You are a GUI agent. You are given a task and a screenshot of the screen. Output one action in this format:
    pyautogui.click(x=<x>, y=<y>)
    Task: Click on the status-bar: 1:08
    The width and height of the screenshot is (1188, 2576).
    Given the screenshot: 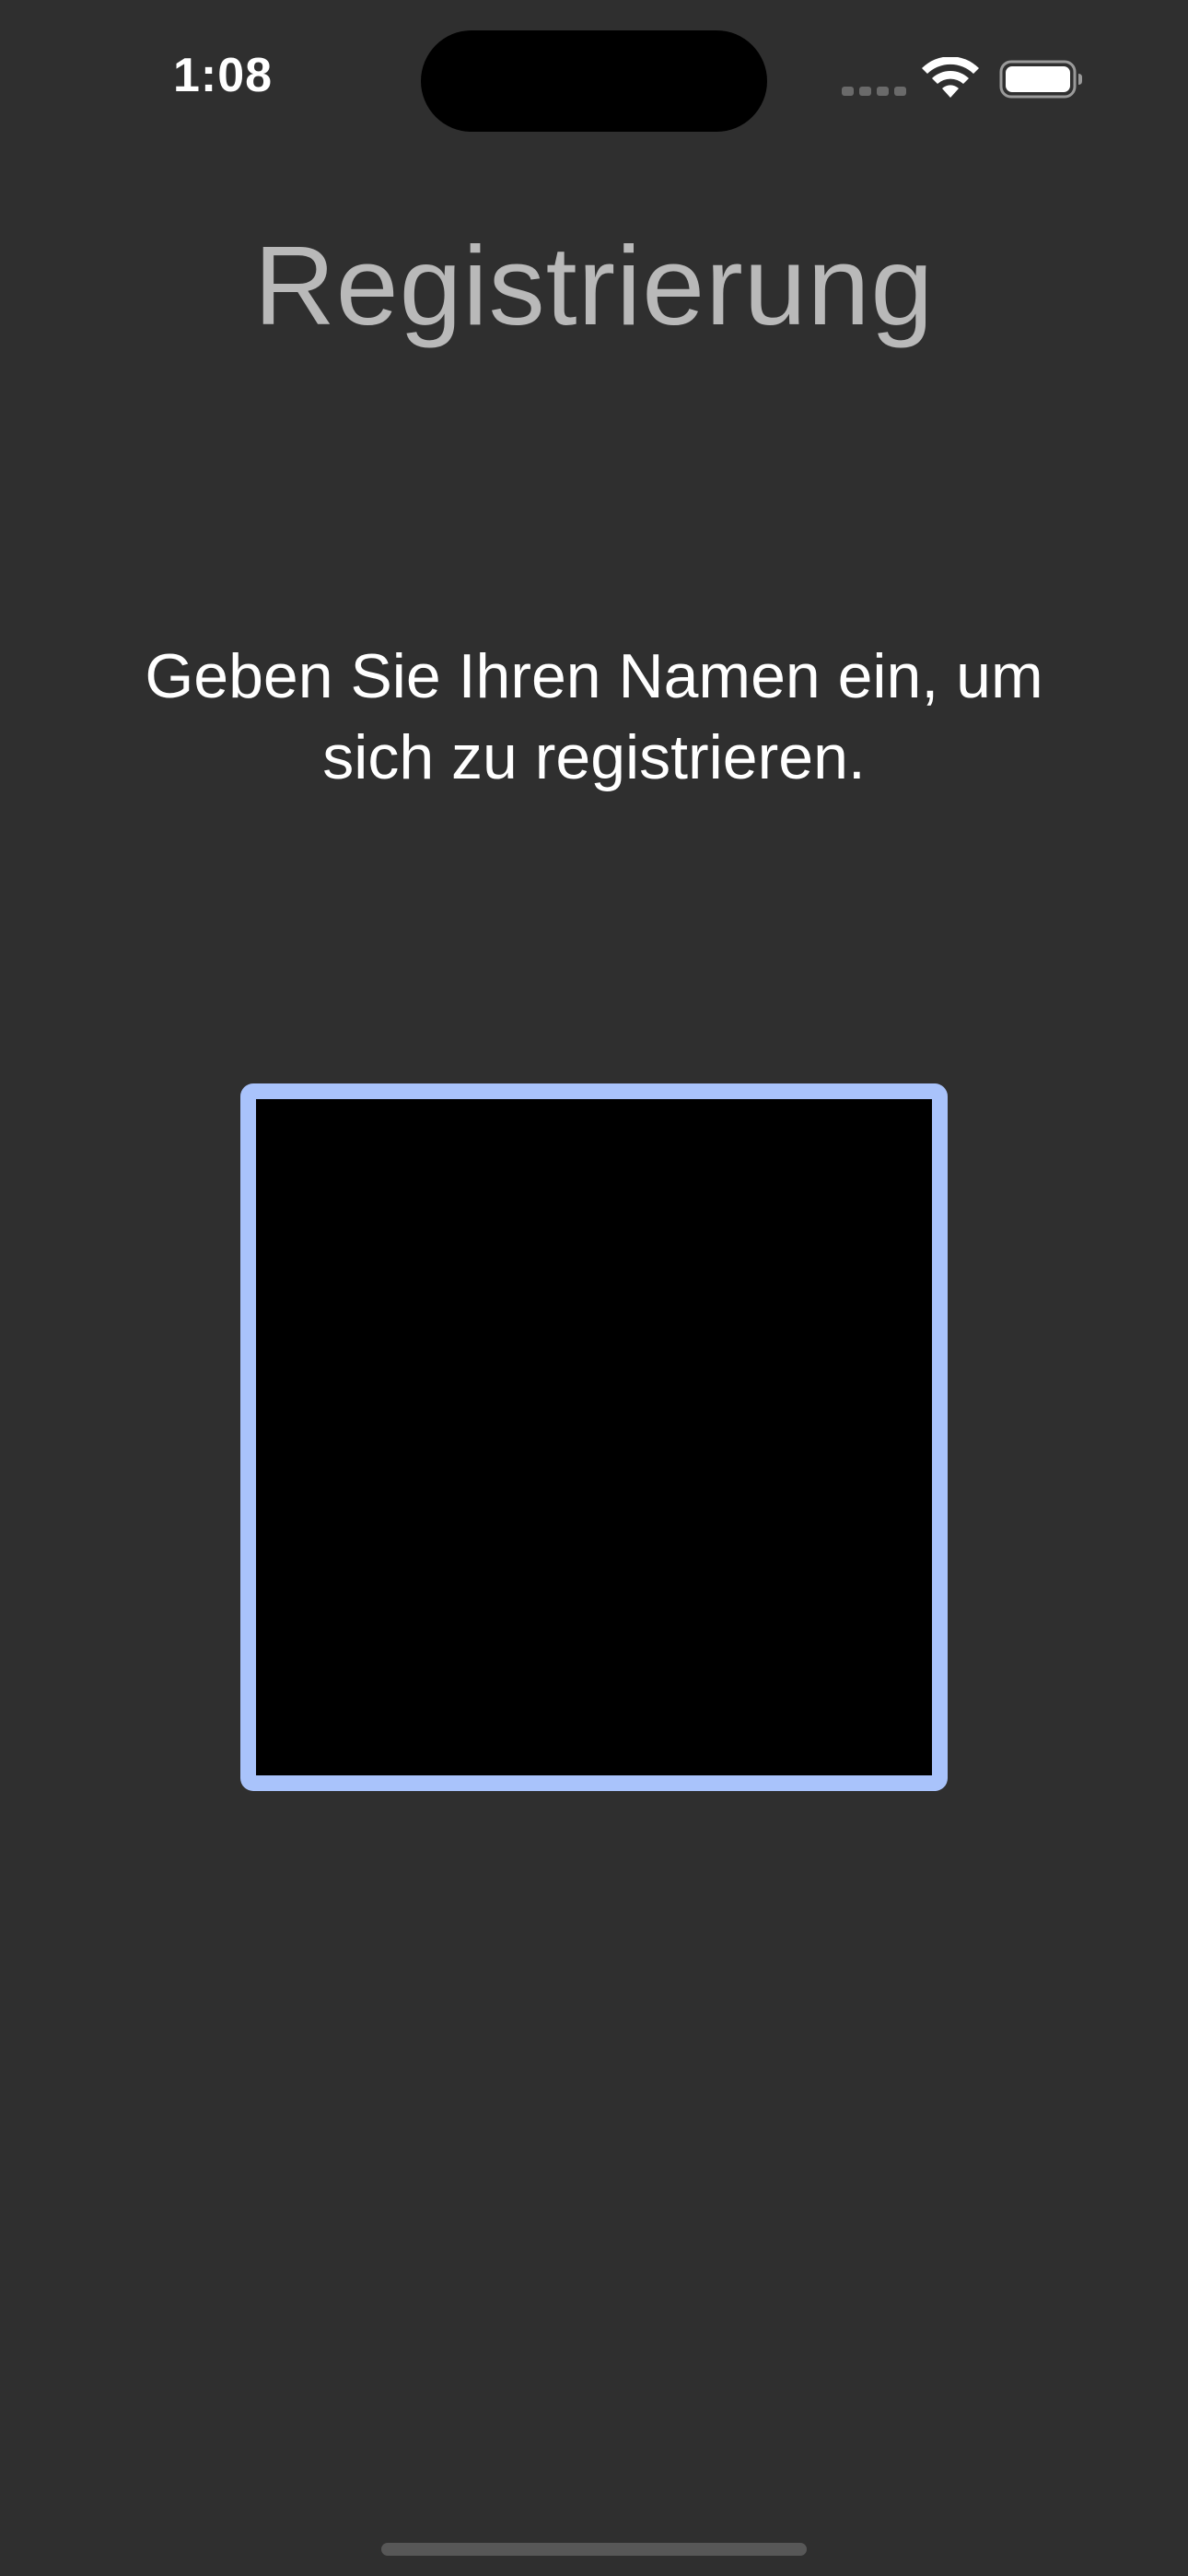 What is the action you would take?
    pyautogui.click(x=594, y=78)
    